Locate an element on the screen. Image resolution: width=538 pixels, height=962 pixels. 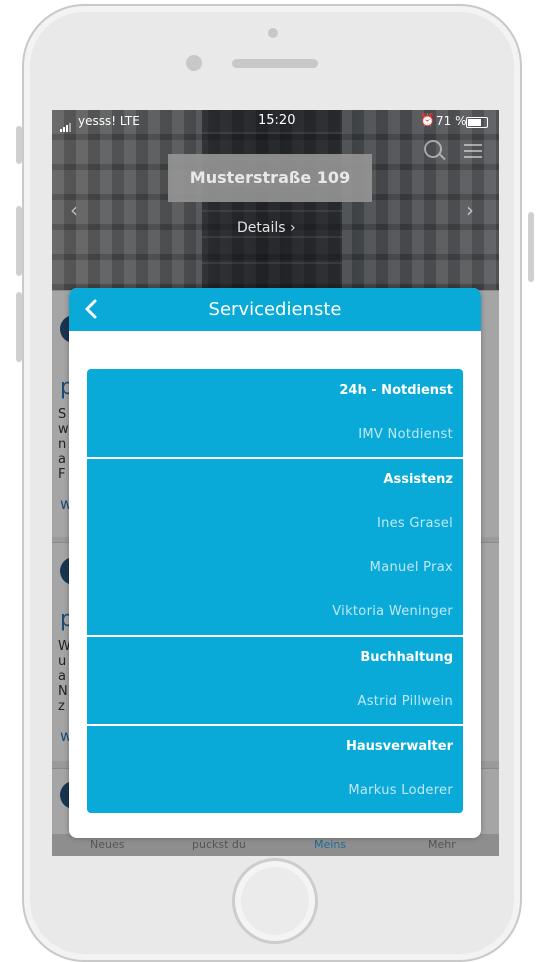
search-icon is located at coordinates (433, 149).